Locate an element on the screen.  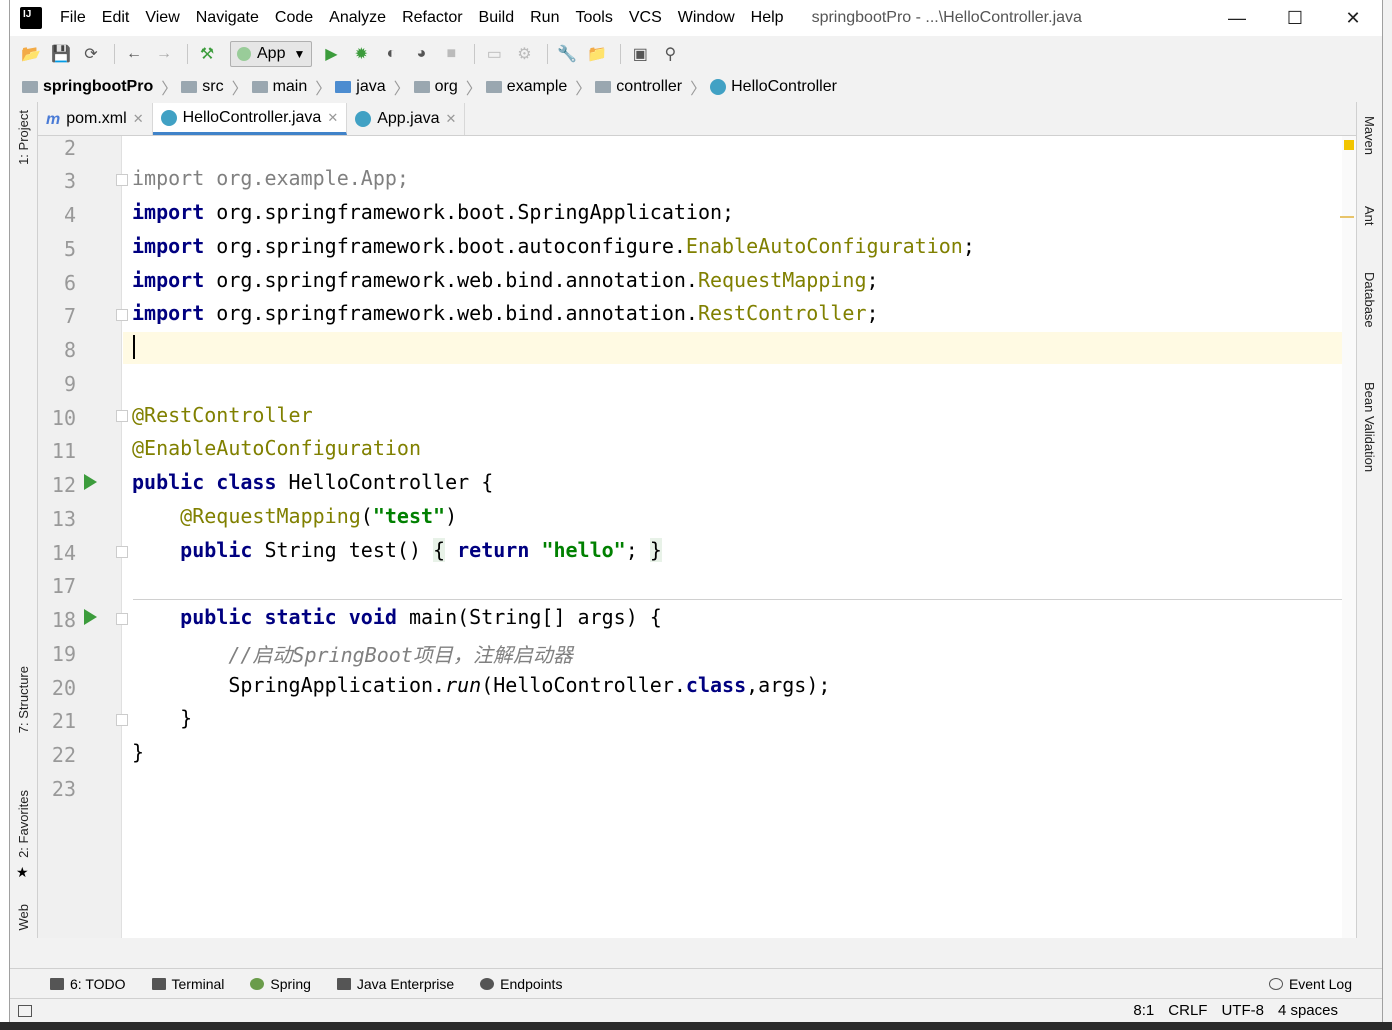
java-ee-icon is located at coordinates (343, 983).